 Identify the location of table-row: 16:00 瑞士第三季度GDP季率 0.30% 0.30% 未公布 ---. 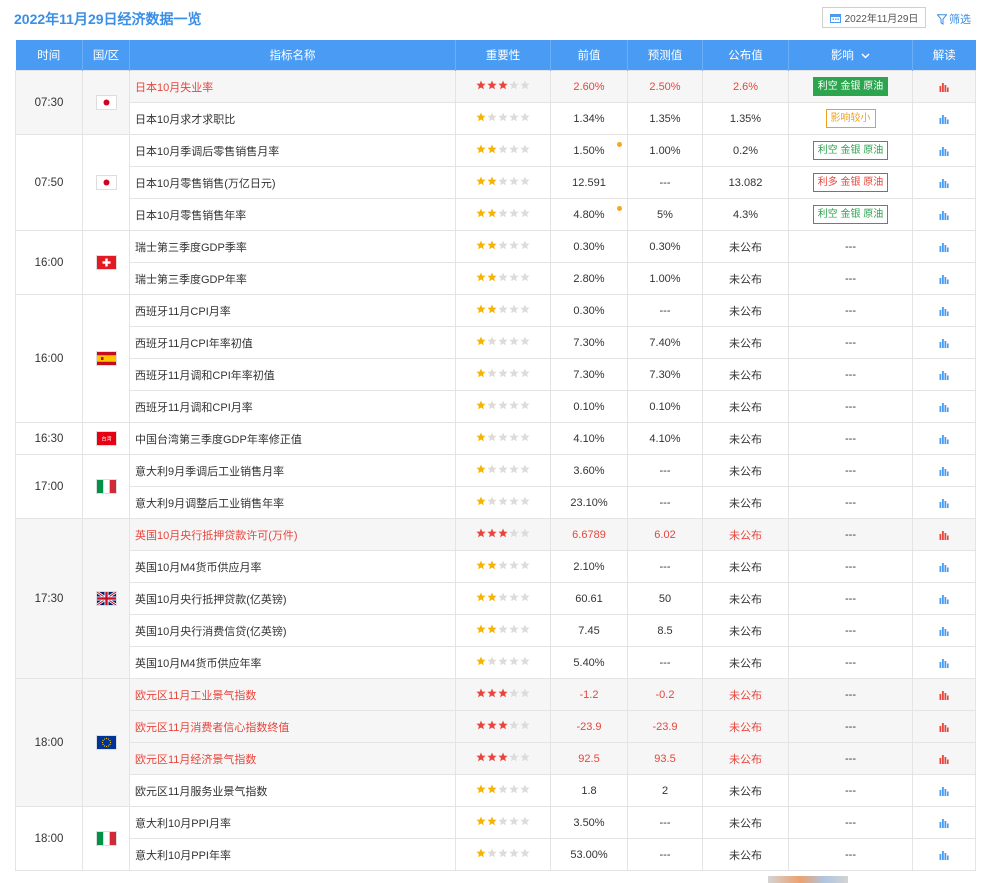
(495, 262).